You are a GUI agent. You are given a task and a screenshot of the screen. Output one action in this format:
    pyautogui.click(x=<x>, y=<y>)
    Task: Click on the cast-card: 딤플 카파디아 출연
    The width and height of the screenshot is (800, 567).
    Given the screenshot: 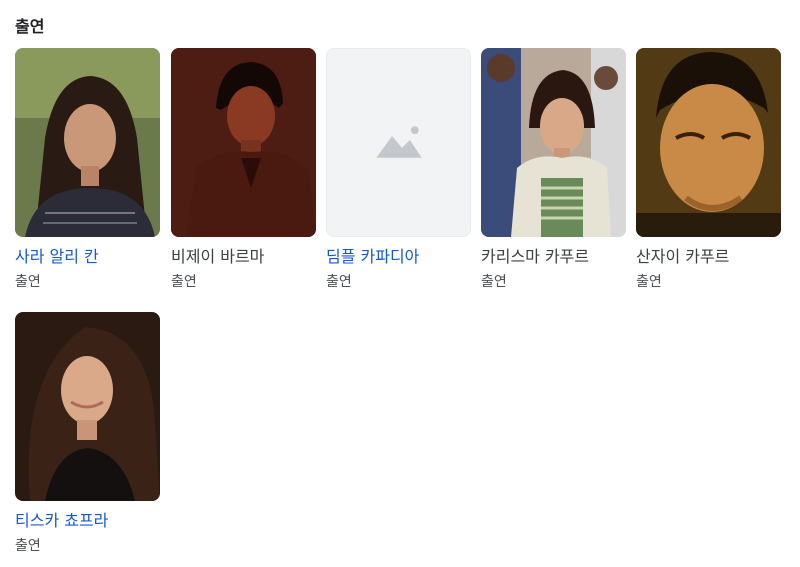 What is the action you would take?
    pyautogui.click(x=398, y=169)
    